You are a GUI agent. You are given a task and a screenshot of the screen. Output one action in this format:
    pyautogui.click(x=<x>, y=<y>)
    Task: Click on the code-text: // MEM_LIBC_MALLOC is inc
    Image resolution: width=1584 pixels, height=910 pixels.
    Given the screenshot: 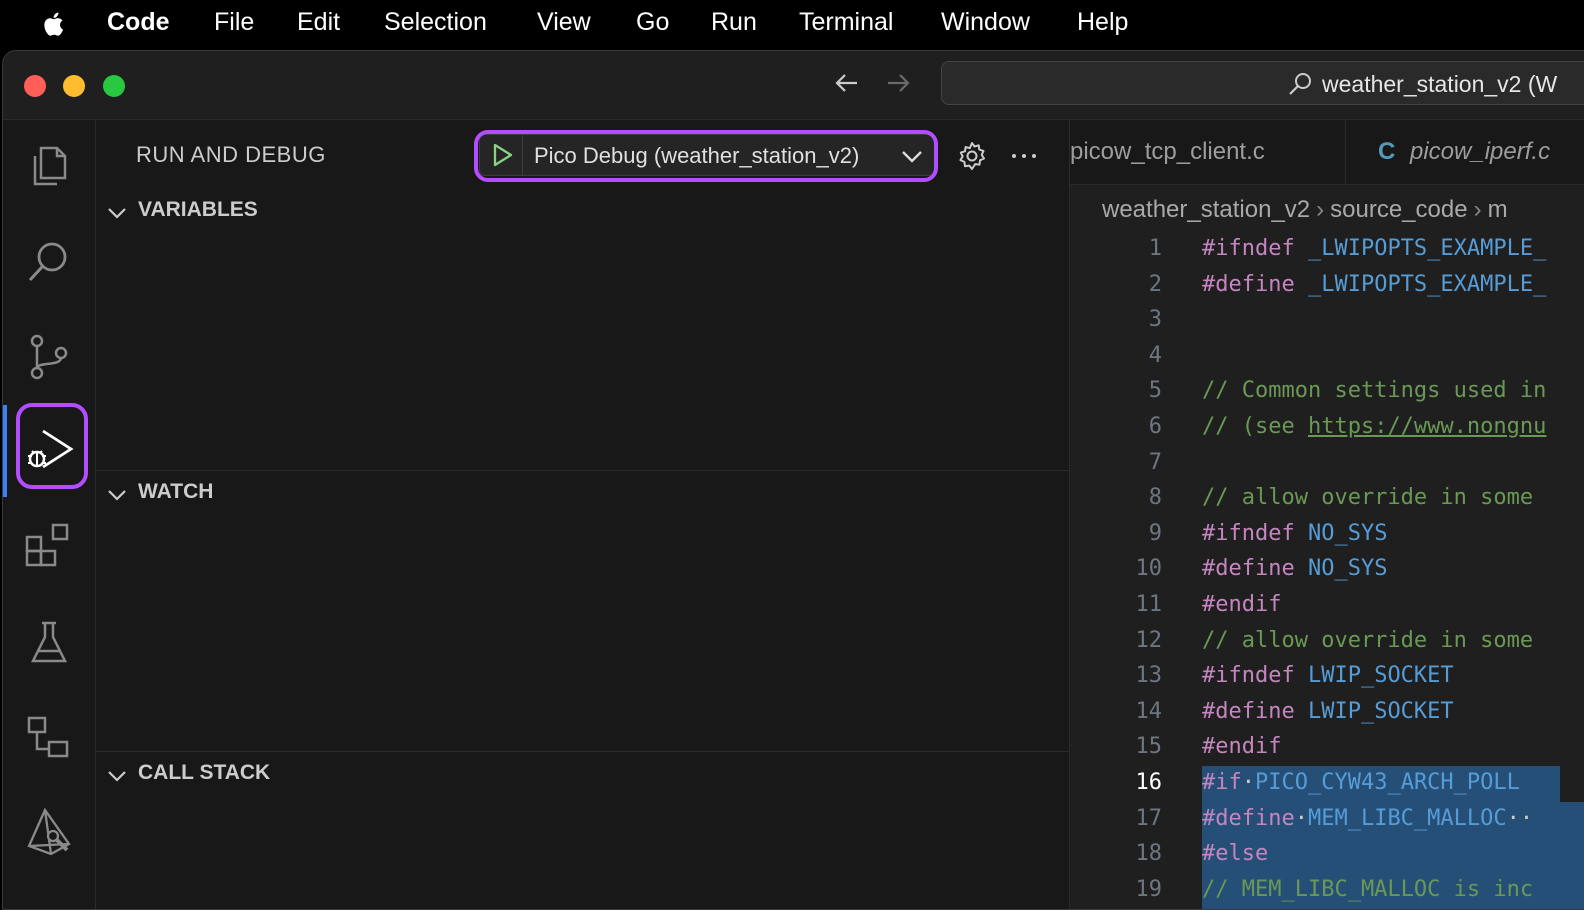 What is the action you would take?
    pyautogui.click(x=1367, y=889)
    